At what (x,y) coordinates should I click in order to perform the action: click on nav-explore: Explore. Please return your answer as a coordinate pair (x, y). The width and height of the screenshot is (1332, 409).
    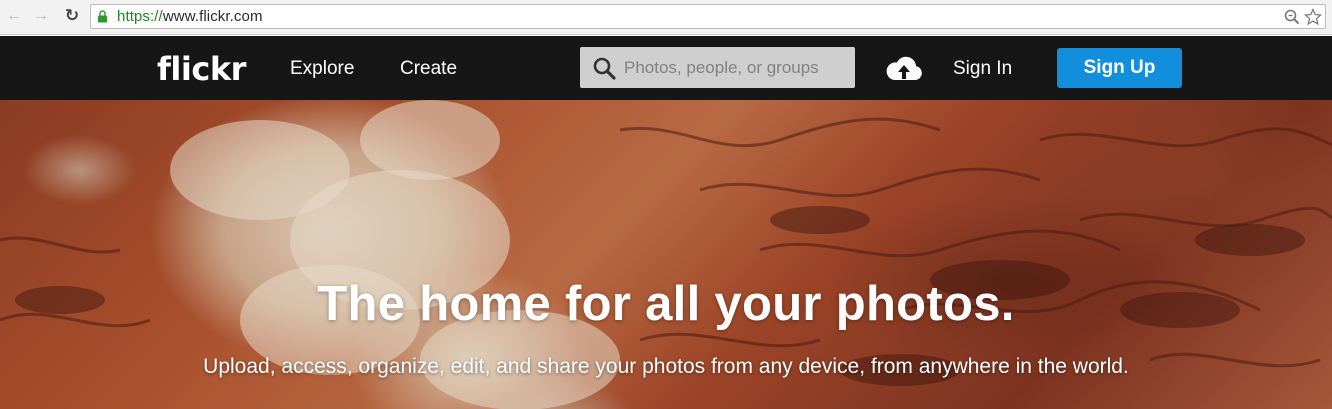
    Looking at the image, I should click on (322, 69).